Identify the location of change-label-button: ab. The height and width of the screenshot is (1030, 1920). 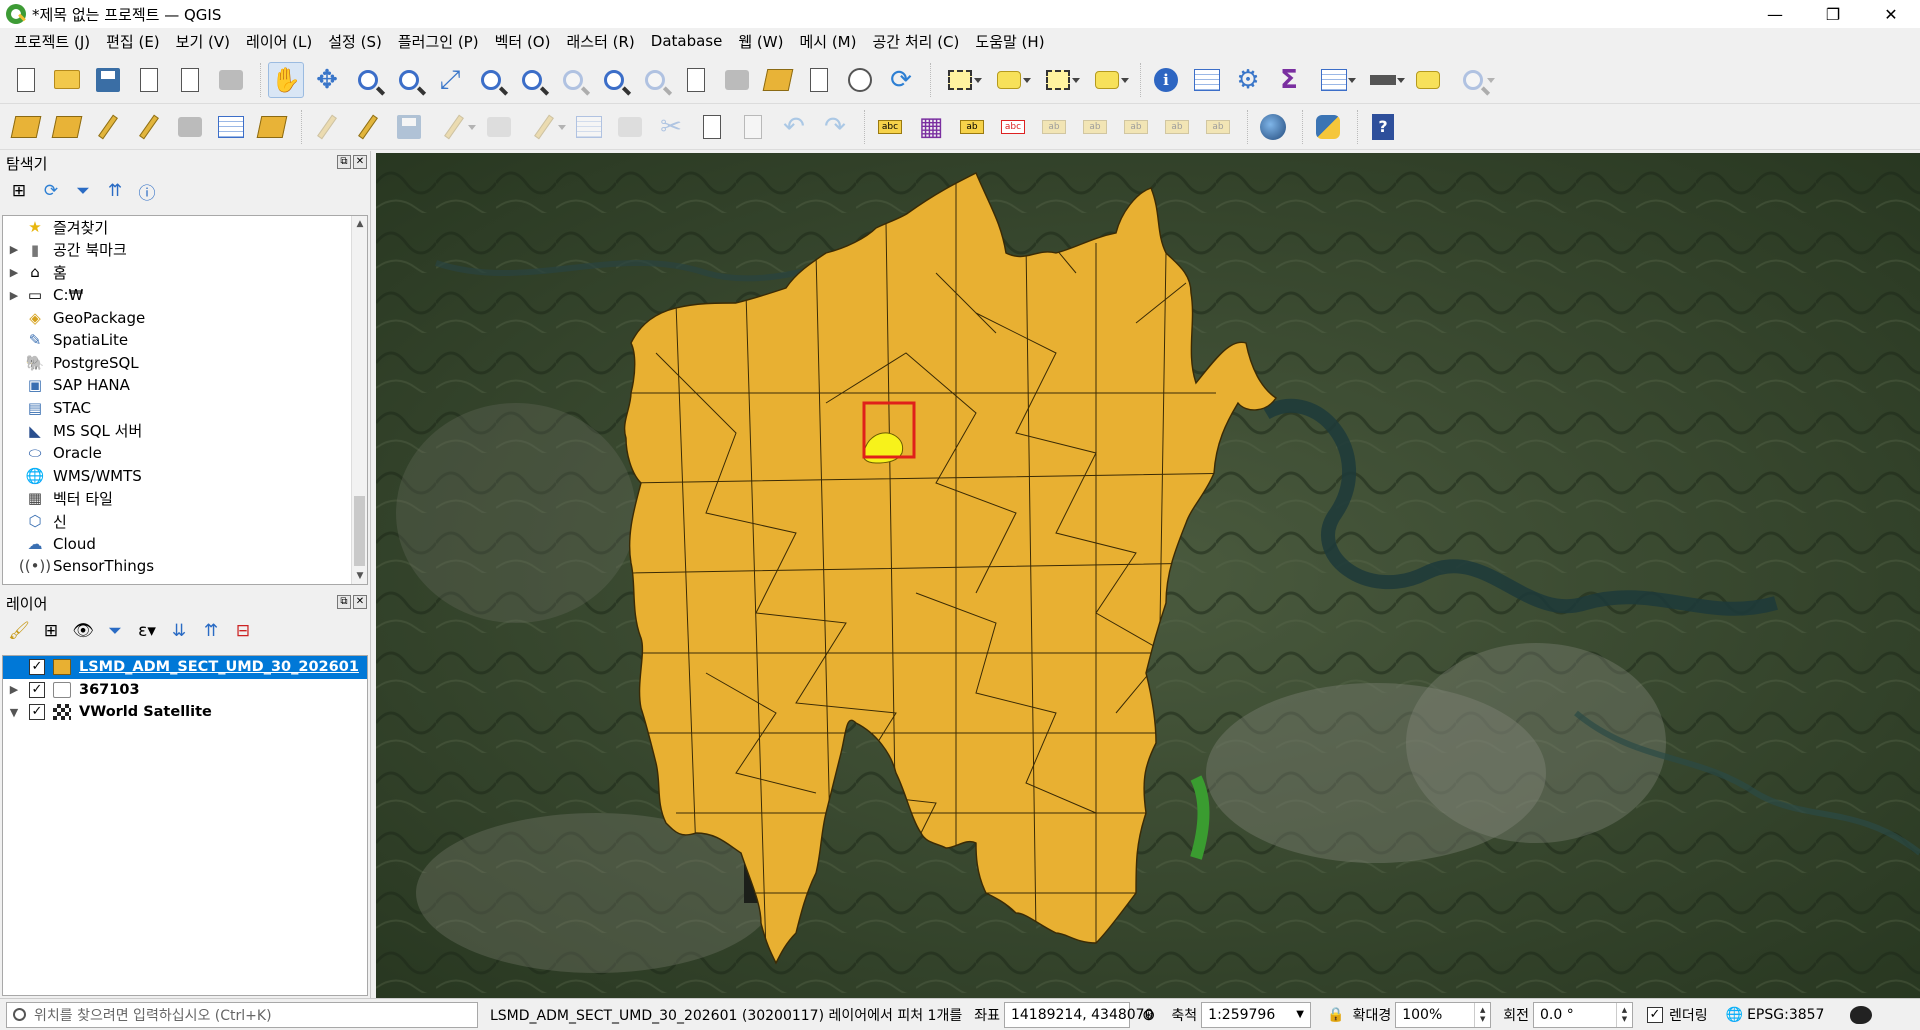
(1136, 127).